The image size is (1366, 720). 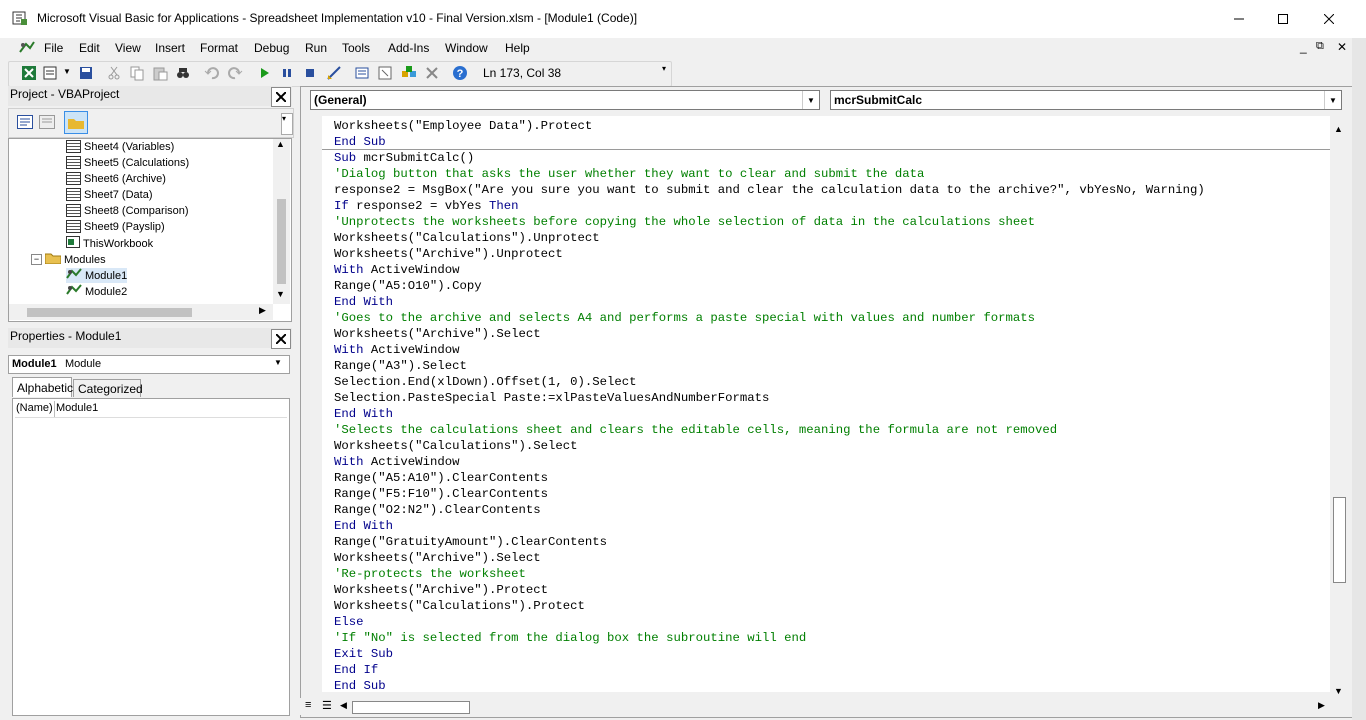 What do you see at coordinates (769, 286) in the screenshot?
I see `code-line: Range("A5:O10").Copy` at bounding box center [769, 286].